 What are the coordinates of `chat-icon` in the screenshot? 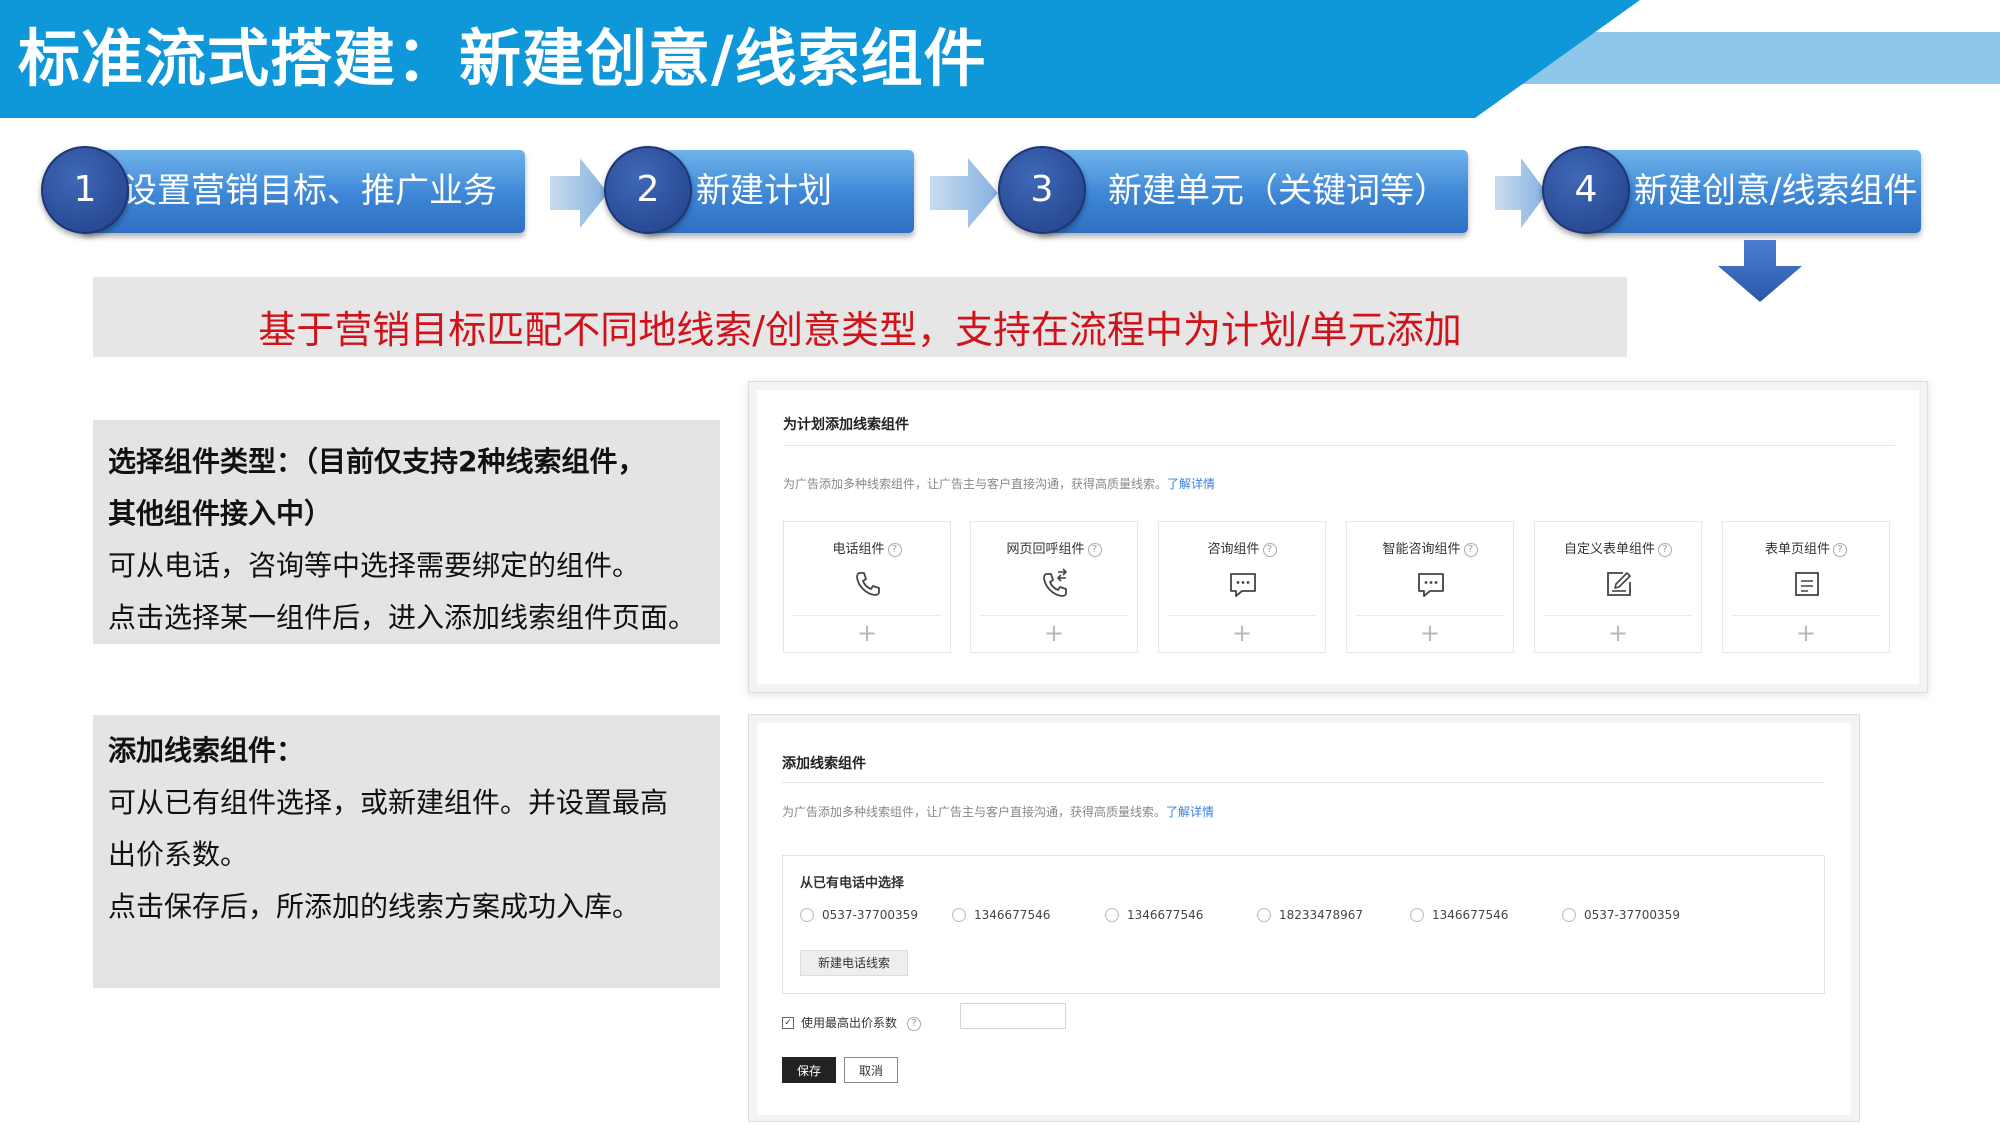 It's located at (1243, 585).